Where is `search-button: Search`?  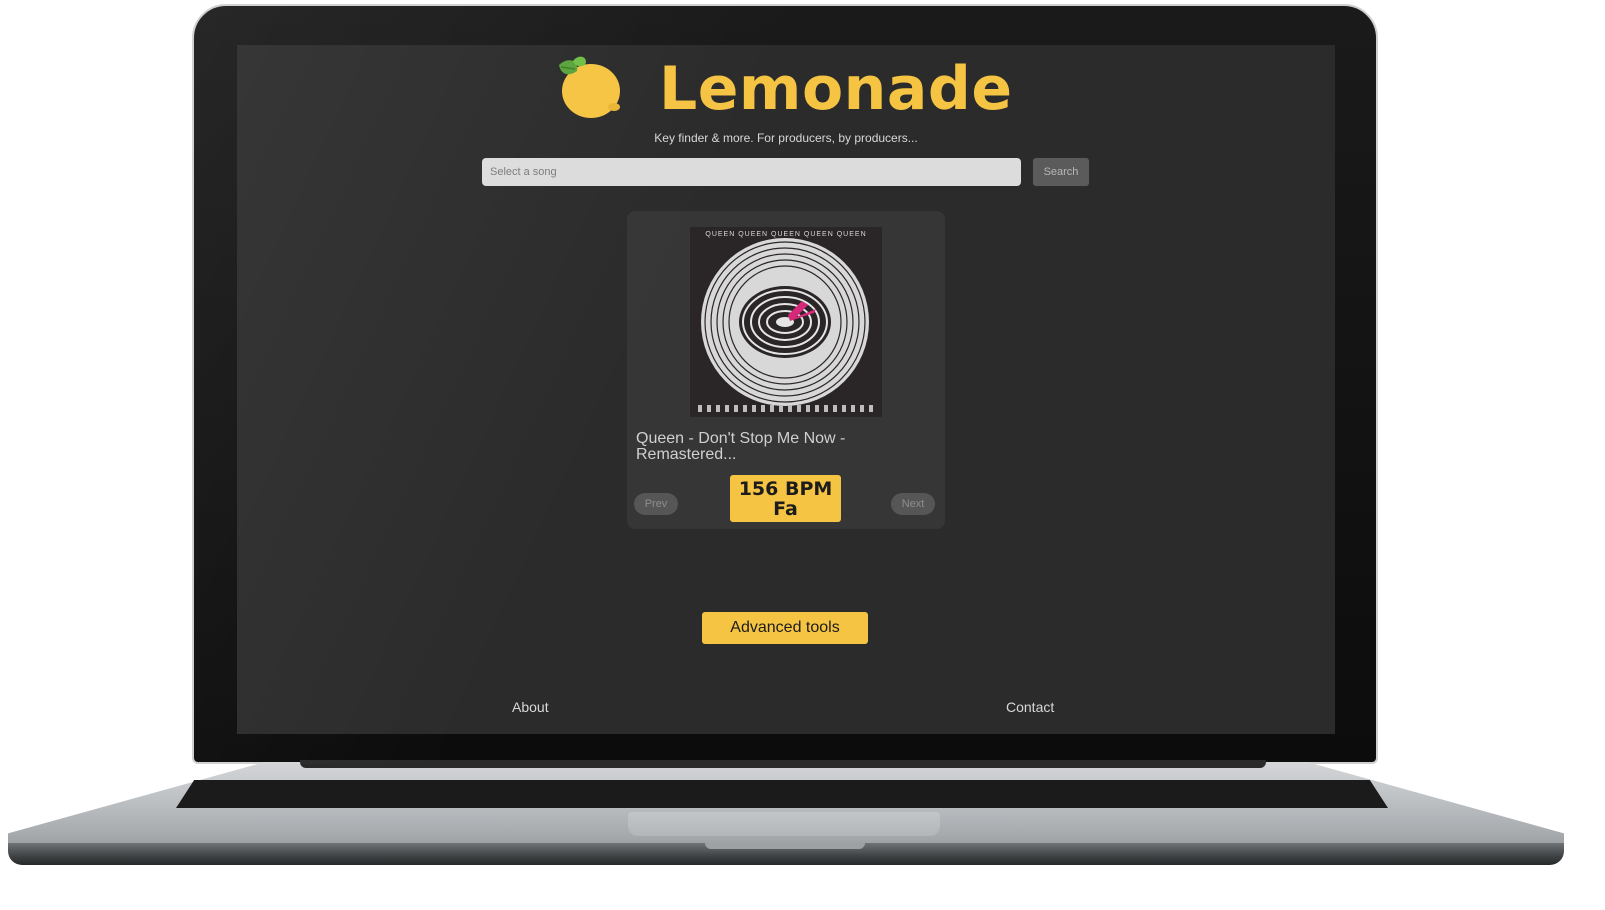
search-button: Search is located at coordinates (1061, 172).